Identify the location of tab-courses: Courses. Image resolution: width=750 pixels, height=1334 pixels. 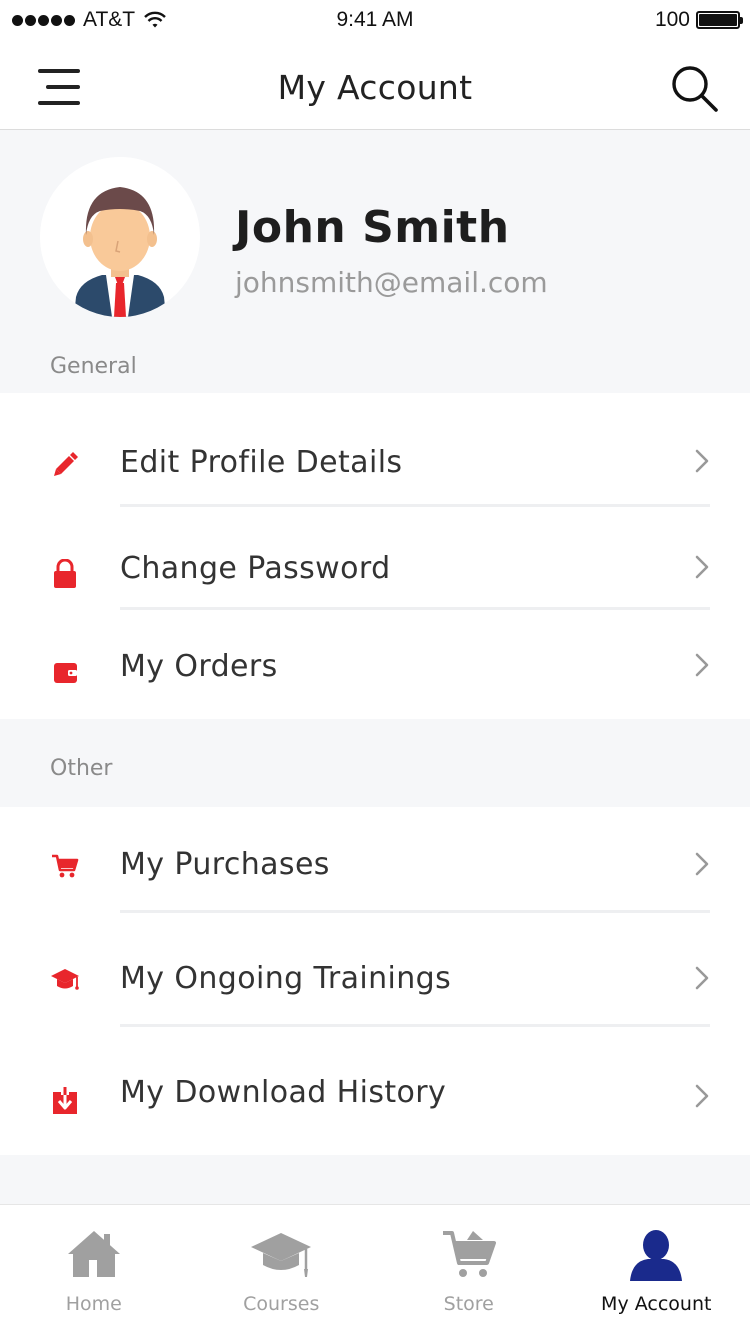
(282, 1269).